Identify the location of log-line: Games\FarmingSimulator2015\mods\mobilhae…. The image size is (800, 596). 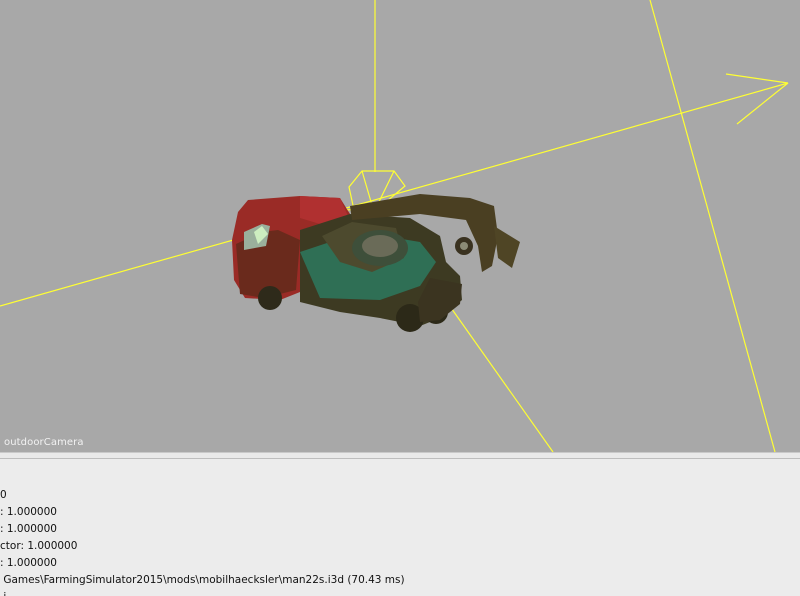
(202, 580).